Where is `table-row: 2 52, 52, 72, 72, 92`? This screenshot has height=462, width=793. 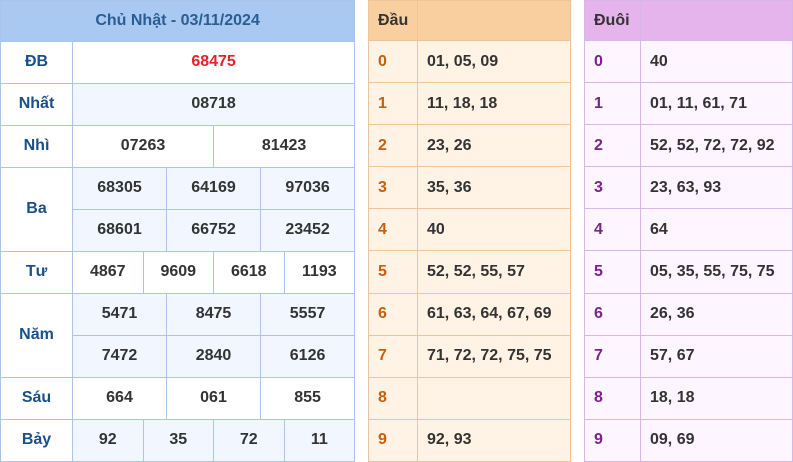 table-row: 2 52, 52, 72, 72, 92 is located at coordinates (688, 146).